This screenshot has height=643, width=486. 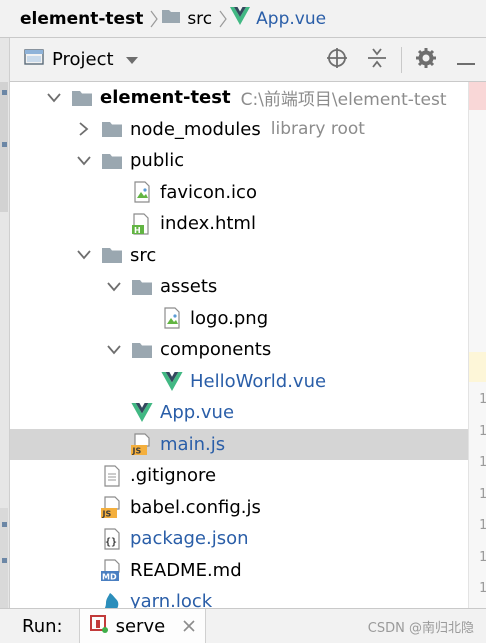 I want to click on project-window-icon, so click(x=34, y=59).